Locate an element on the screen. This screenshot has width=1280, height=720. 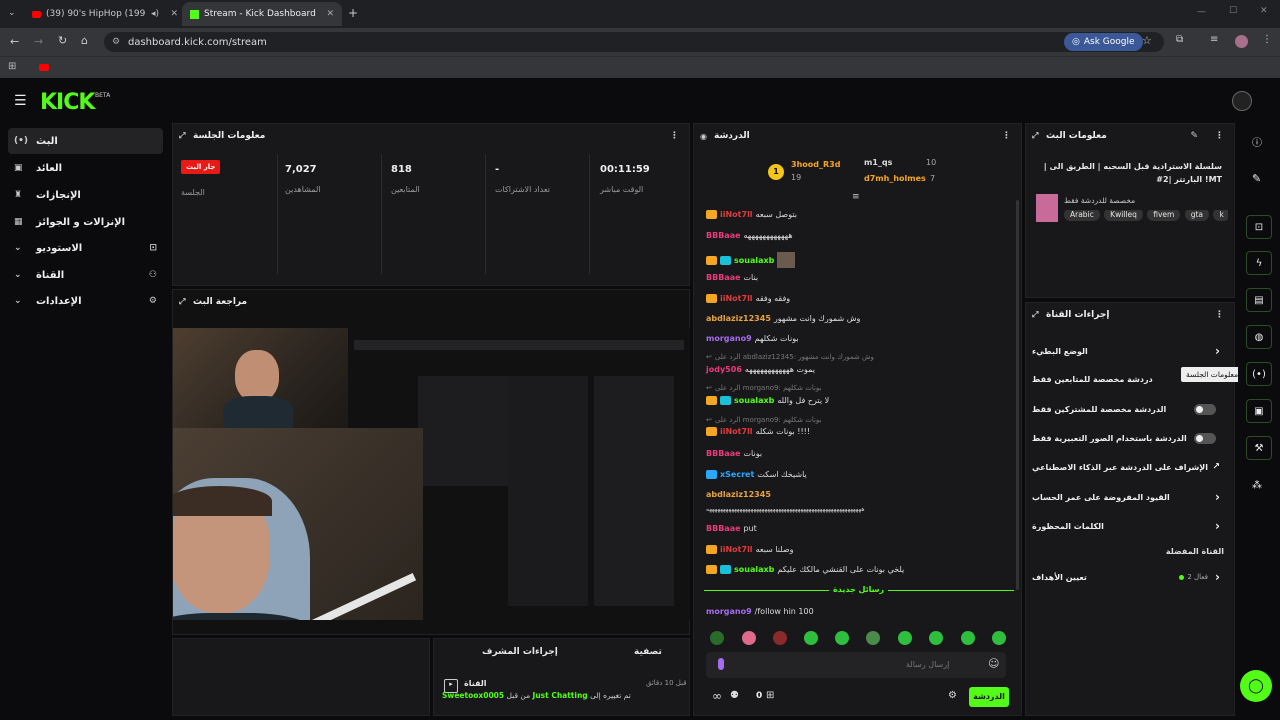
tag: Kwilleq is located at coordinates (1123, 215).